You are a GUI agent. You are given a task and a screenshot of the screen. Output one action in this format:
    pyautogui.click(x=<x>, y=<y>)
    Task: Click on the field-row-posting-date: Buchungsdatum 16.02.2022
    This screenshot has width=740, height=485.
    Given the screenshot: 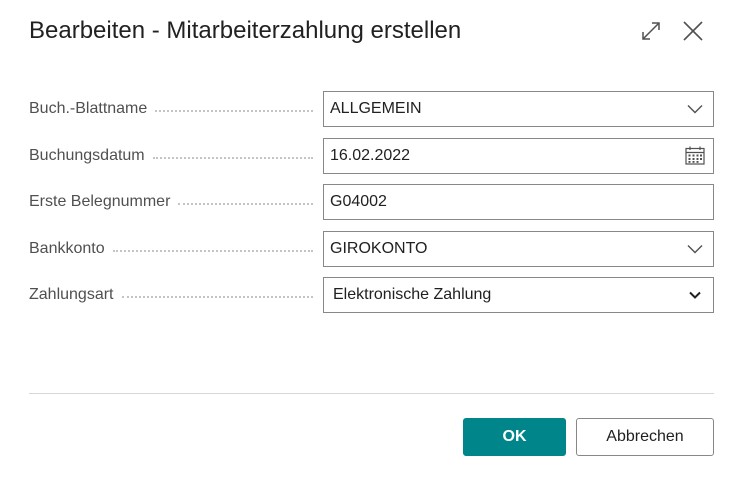 What is the action you would take?
    pyautogui.click(x=371, y=155)
    